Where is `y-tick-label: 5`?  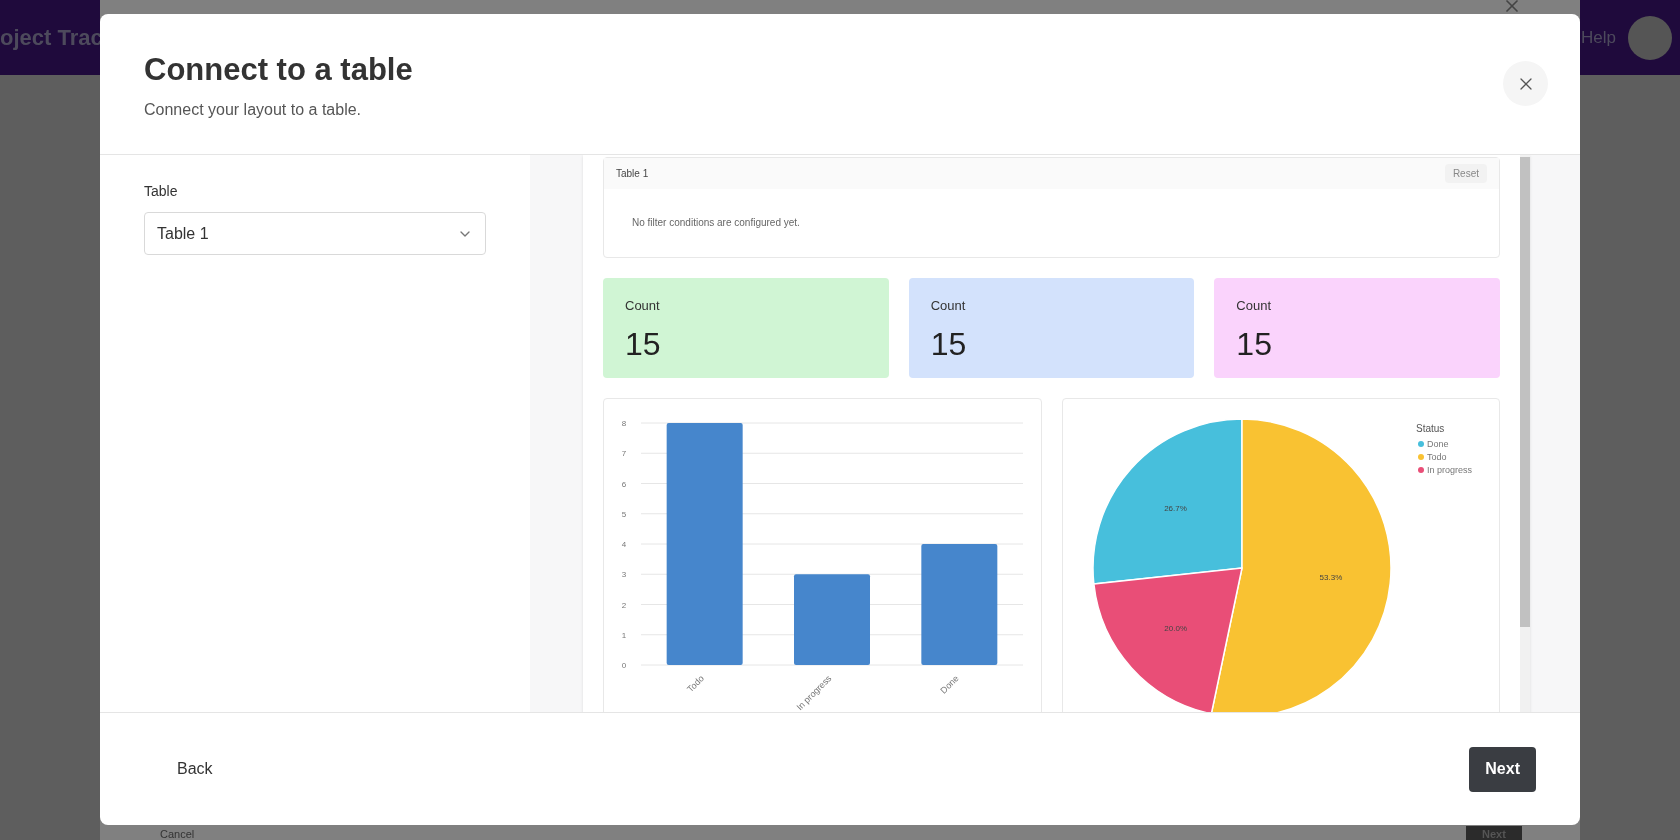 y-tick-label: 5 is located at coordinates (624, 514).